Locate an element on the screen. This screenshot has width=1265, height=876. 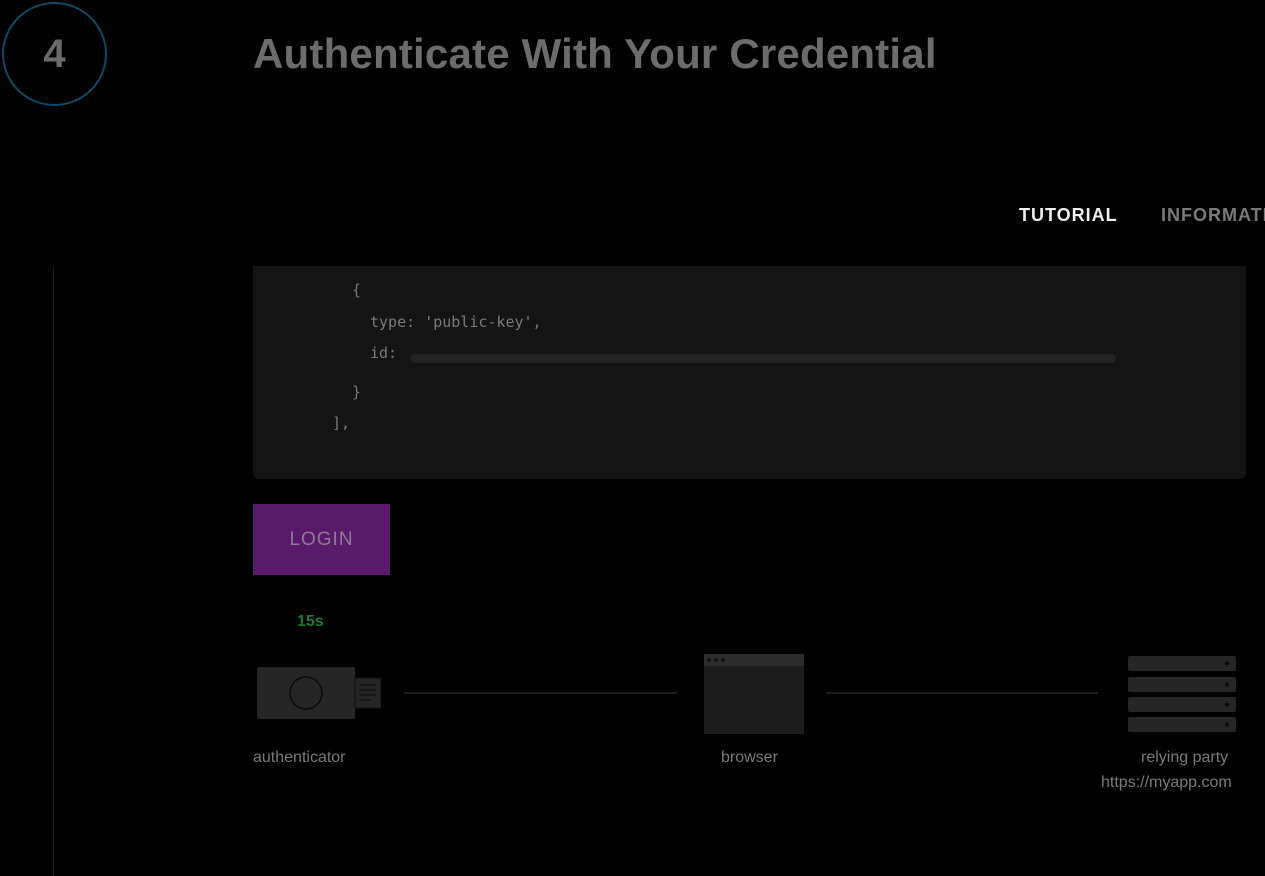
browser-window-icon is located at coordinates (754, 694).